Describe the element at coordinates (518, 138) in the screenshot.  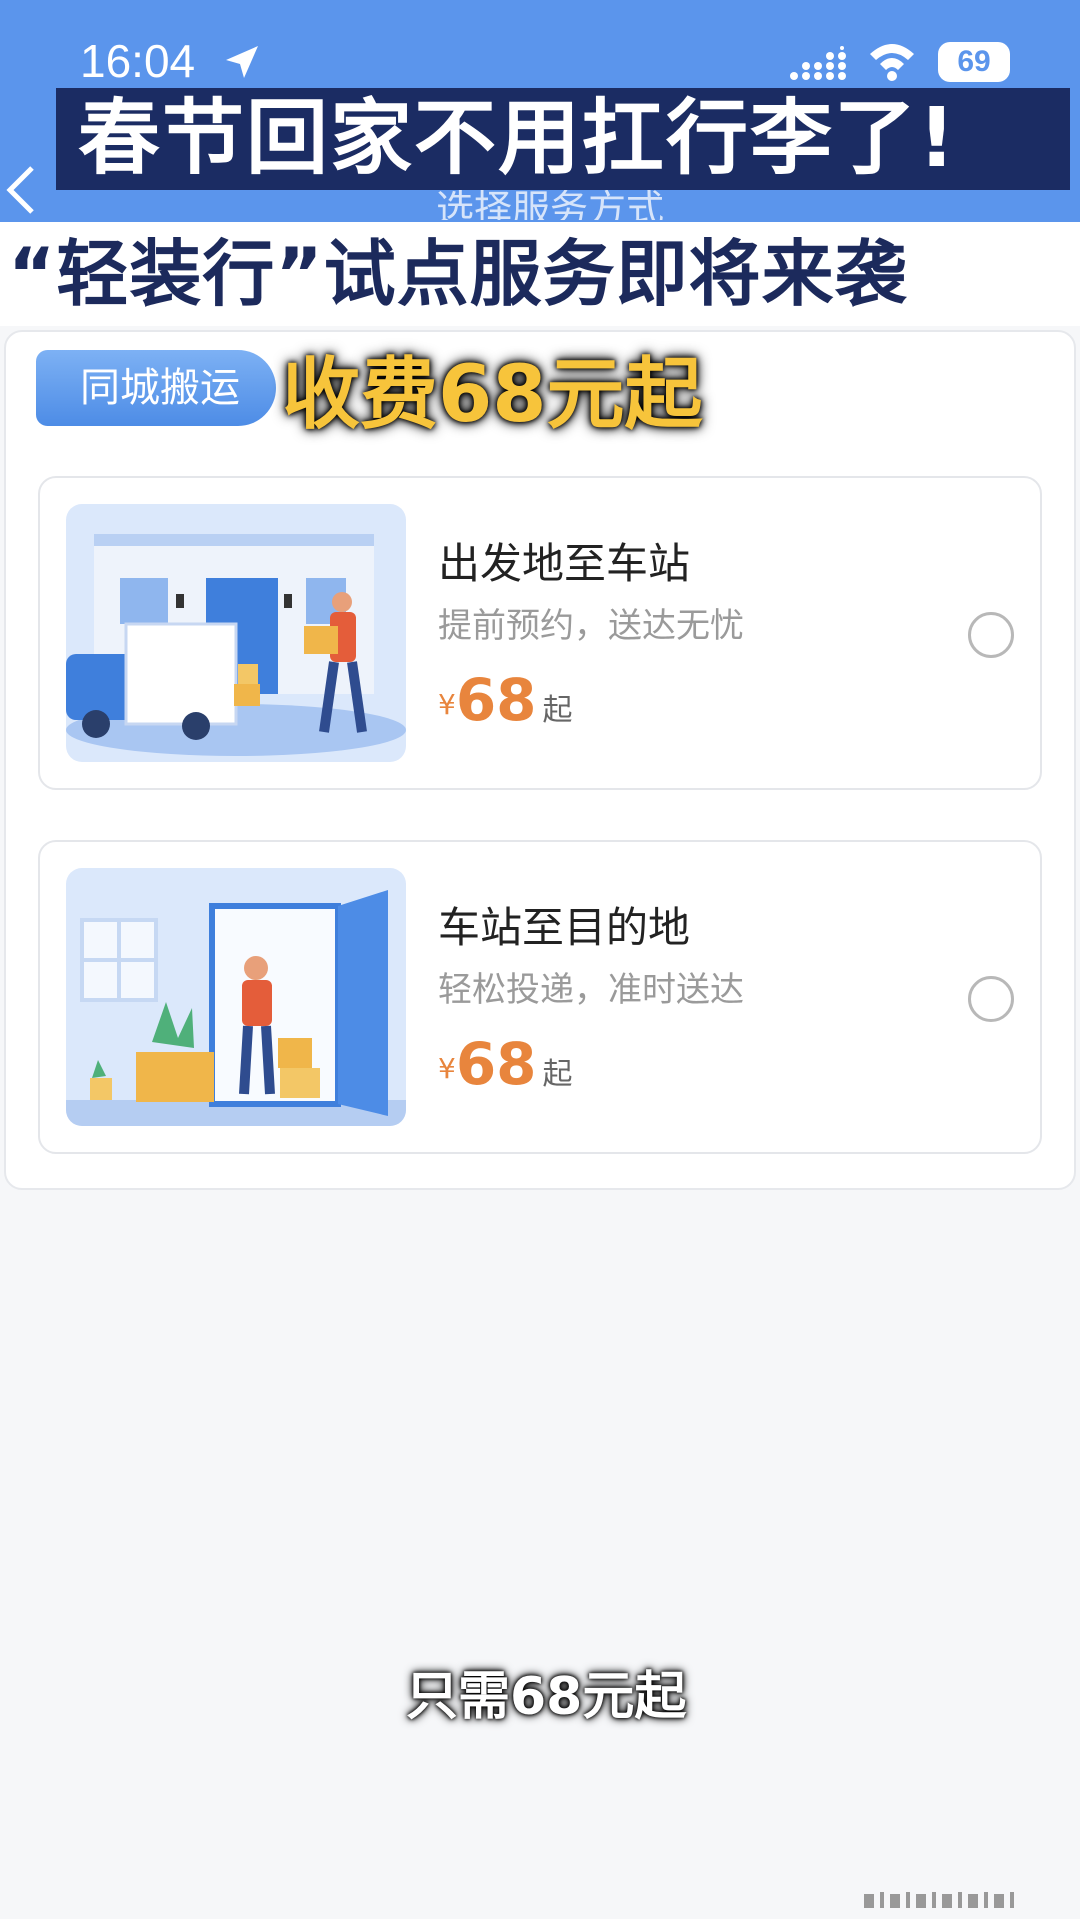
I see `headline-text: 春节回家不用扛行李了!` at that location.